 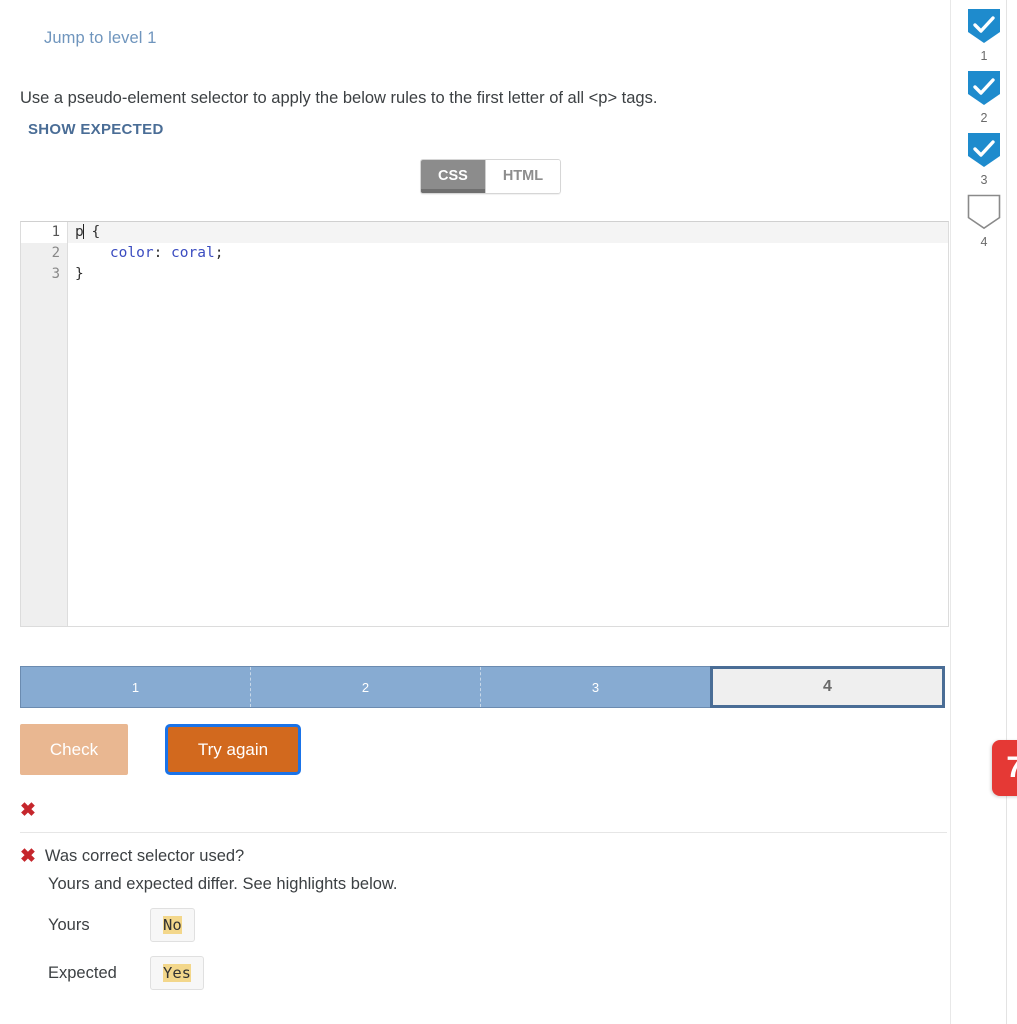 I want to click on expected-value-box: Yes, so click(x=177, y=973).